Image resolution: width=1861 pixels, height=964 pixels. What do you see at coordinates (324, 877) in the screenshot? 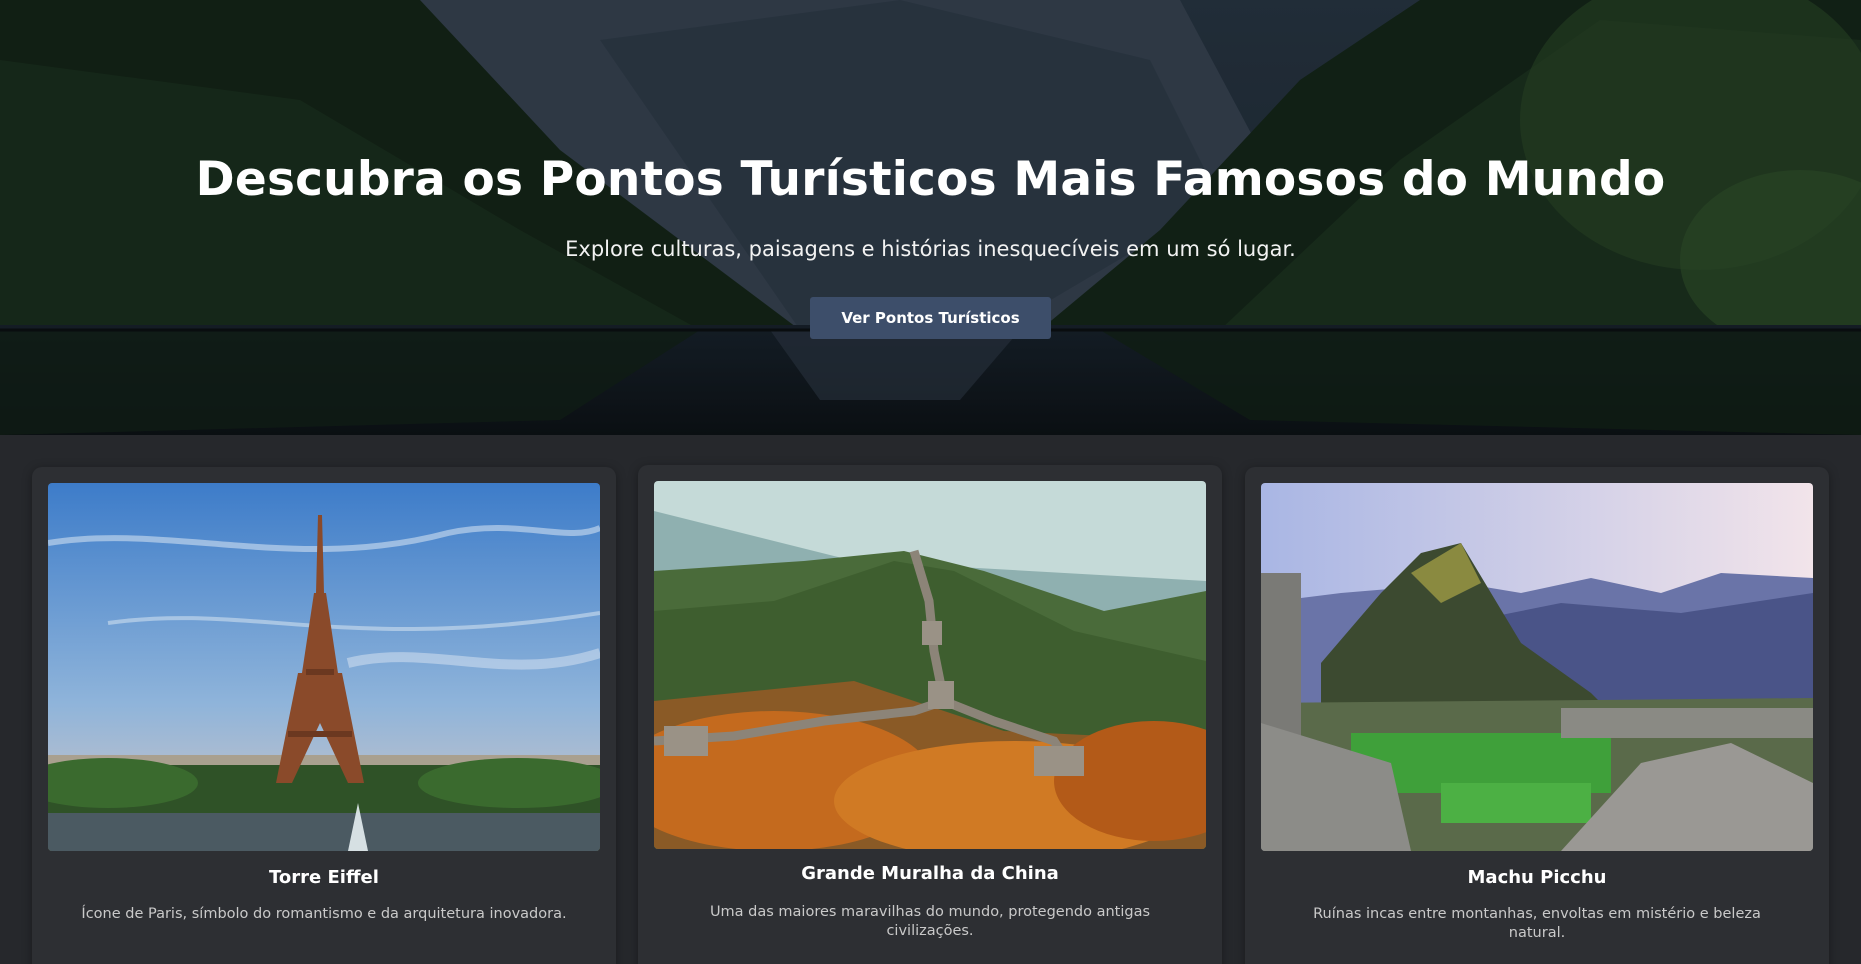
I see `card-title: Torre Eiffel` at bounding box center [324, 877].